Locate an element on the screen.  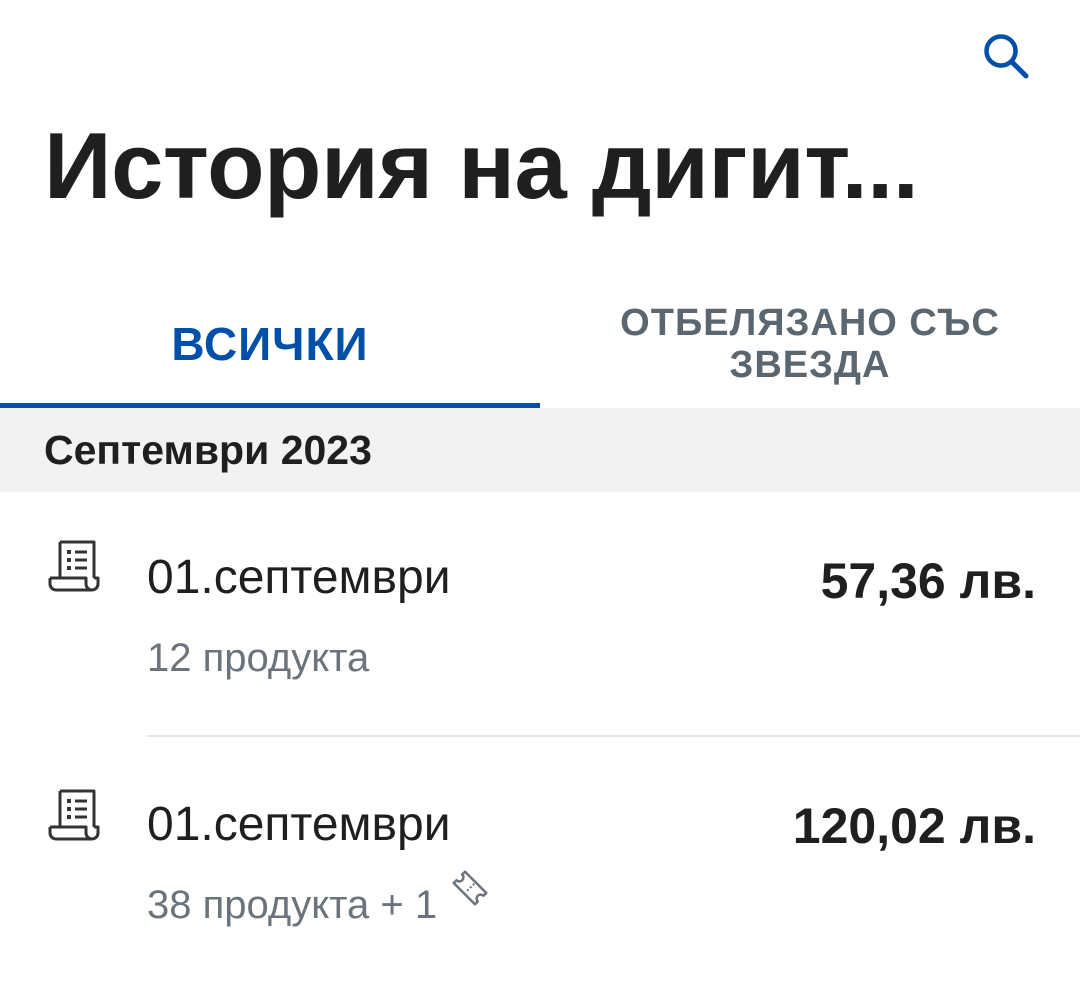
receipt-amount: 57,36 лв. is located at coordinates (928, 581).